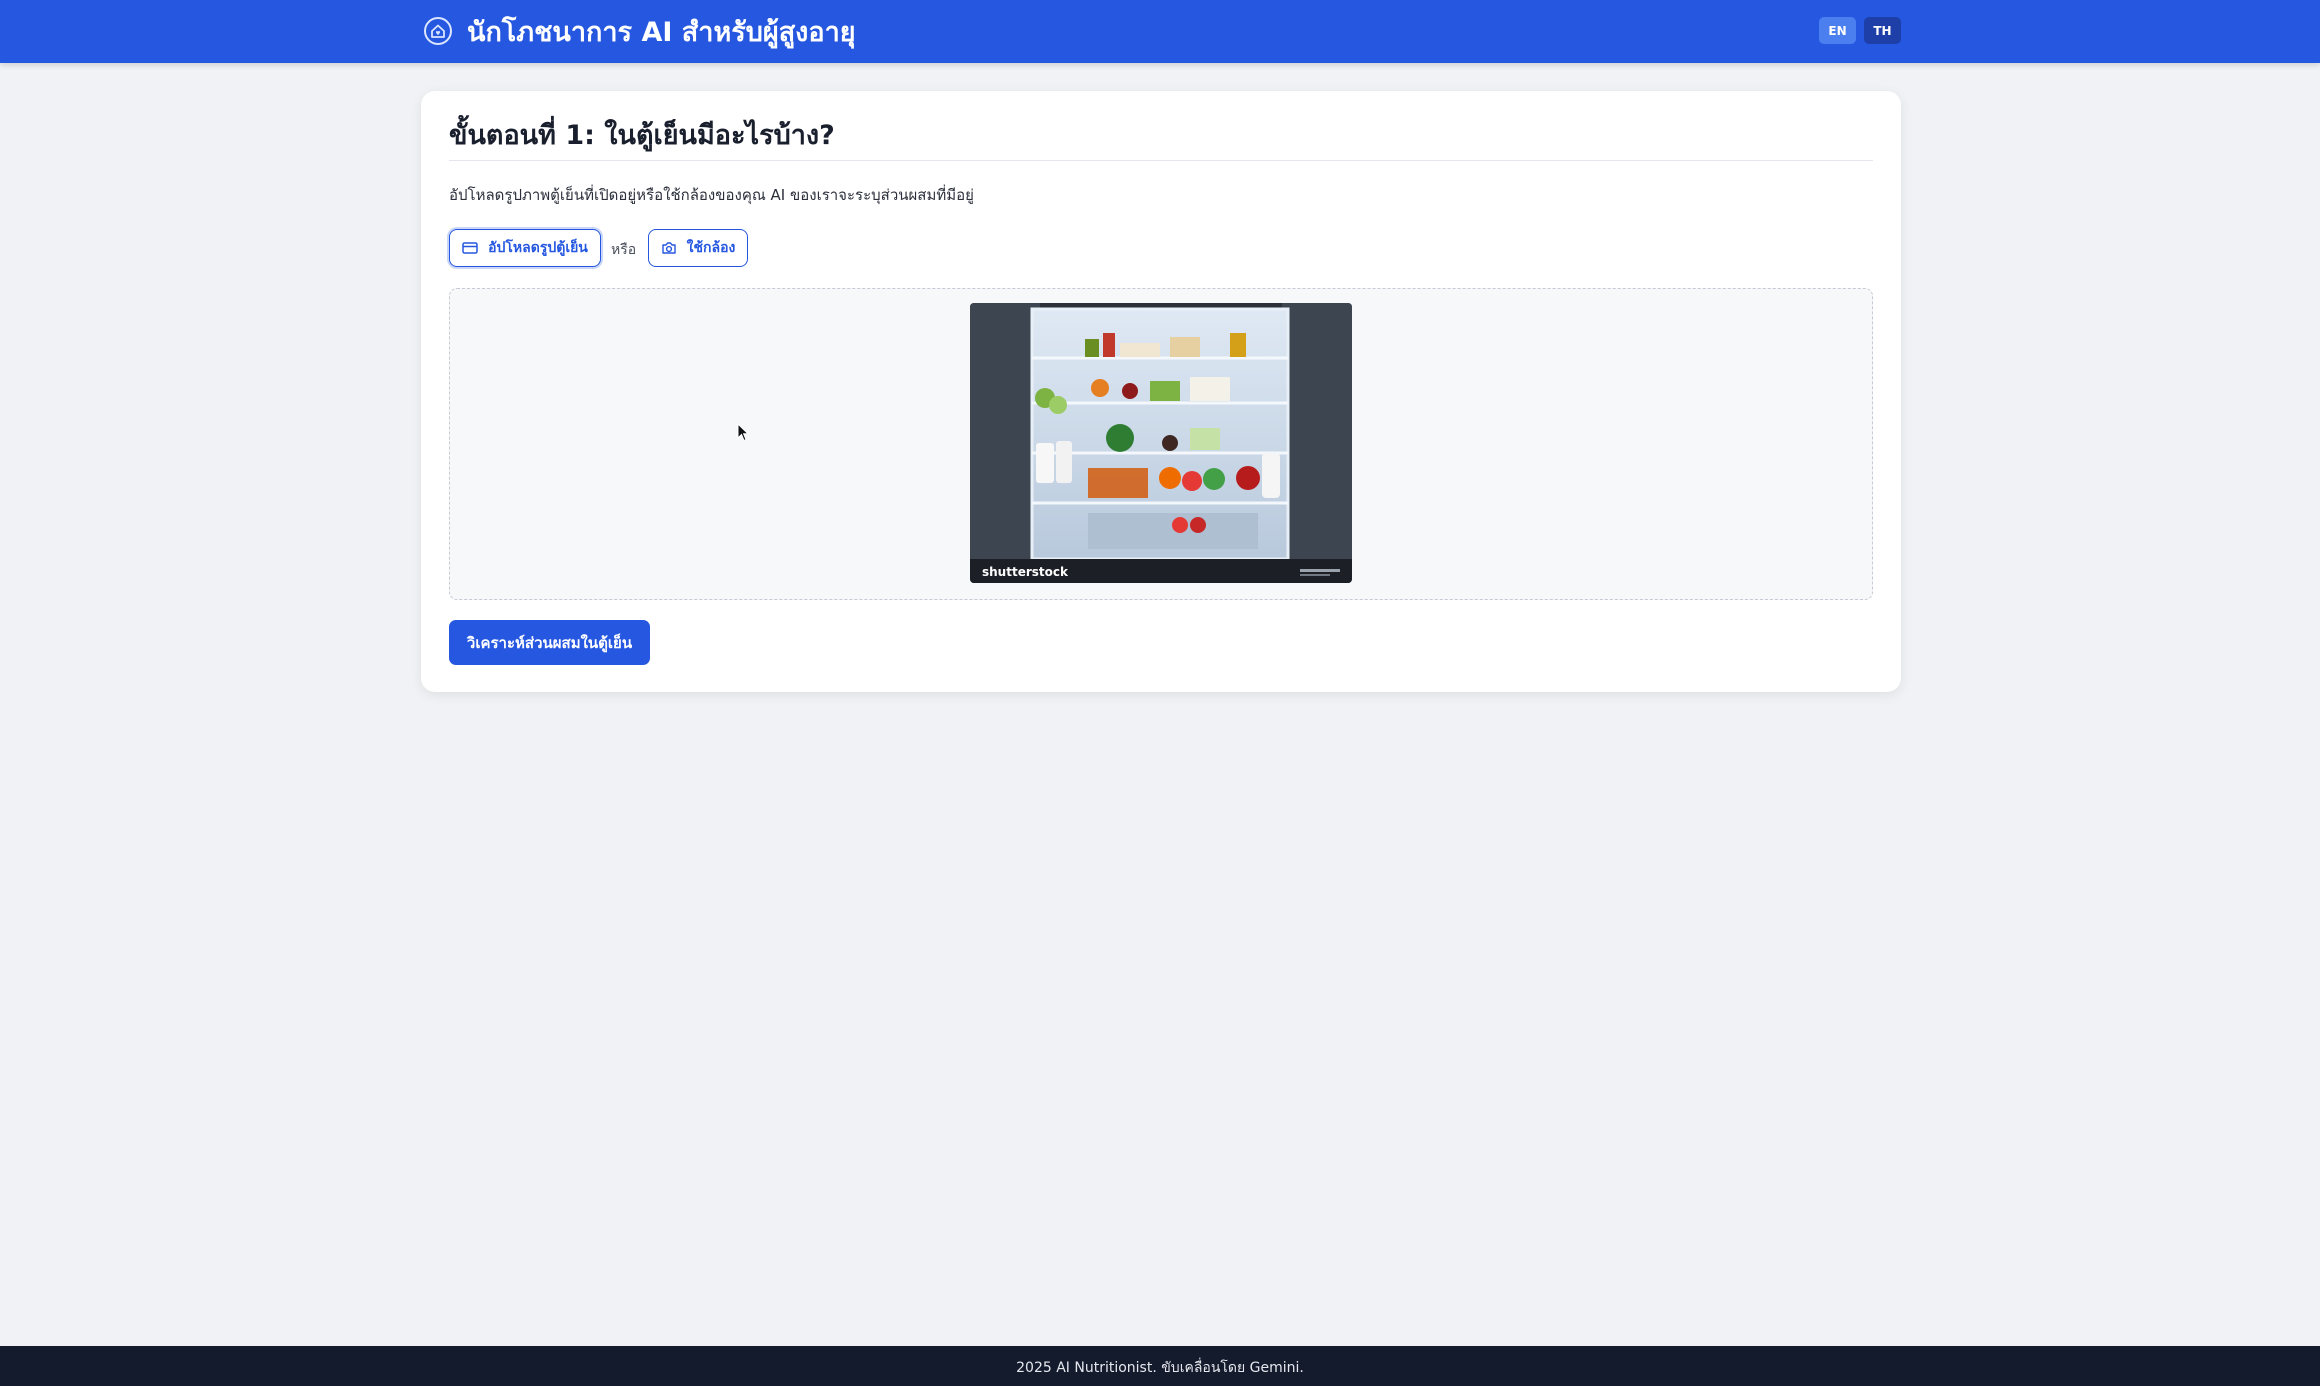  I want to click on upload-card-icon, so click(470, 248).